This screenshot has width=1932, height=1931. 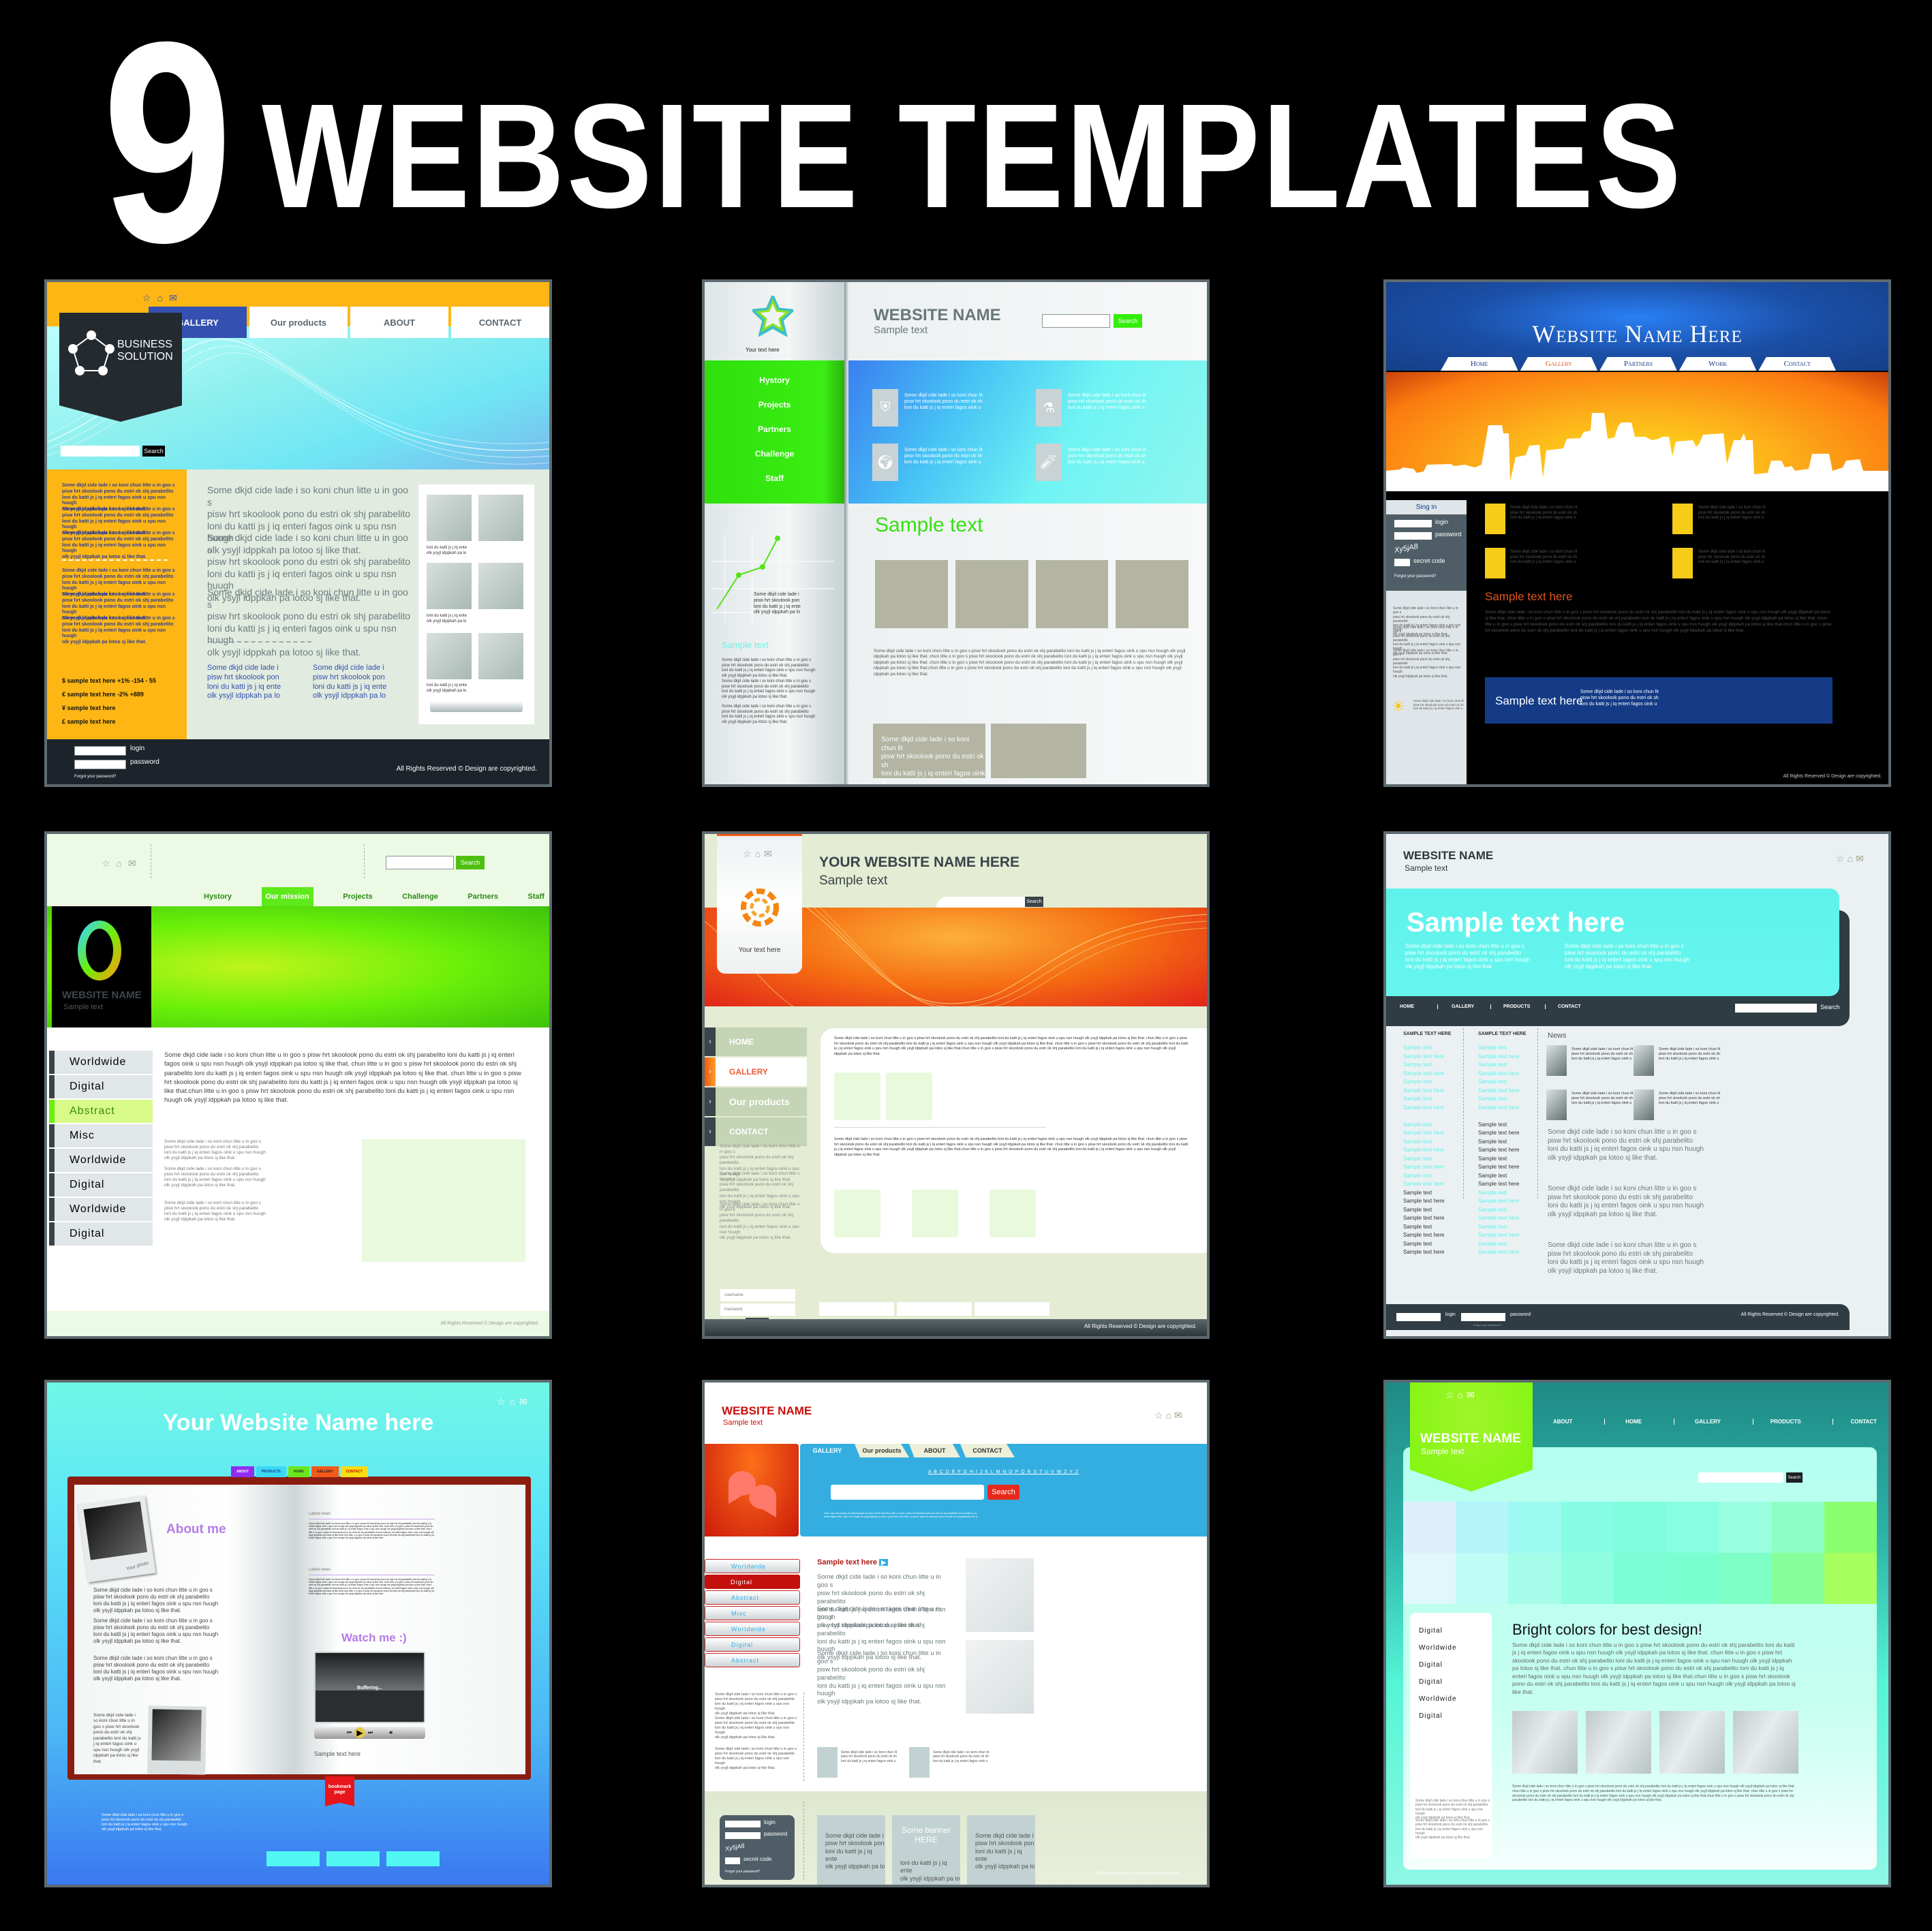 What do you see at coordinates (1797, 364) in the screenshot?
I see `nav-contact: Contact` at bounding box center [1797, 364].